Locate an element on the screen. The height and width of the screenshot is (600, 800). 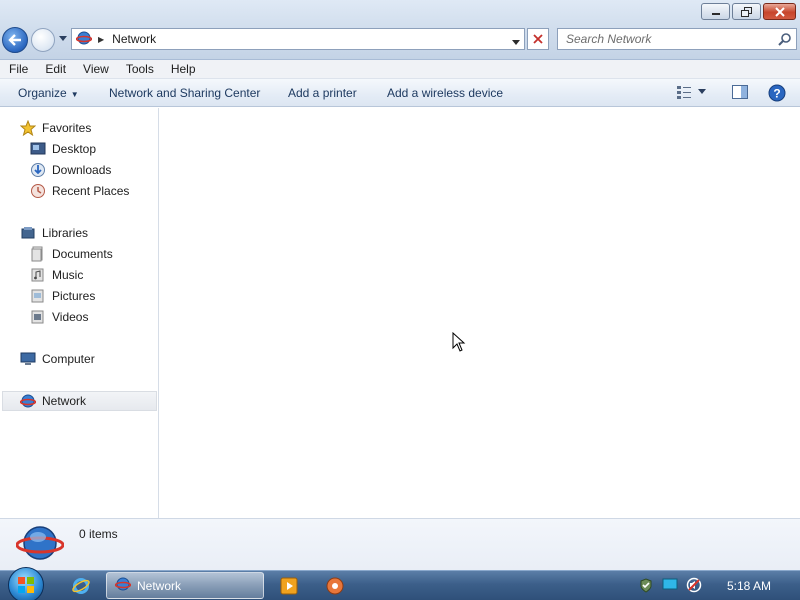
back-arrow-icon is located at coordinates (14, 40).